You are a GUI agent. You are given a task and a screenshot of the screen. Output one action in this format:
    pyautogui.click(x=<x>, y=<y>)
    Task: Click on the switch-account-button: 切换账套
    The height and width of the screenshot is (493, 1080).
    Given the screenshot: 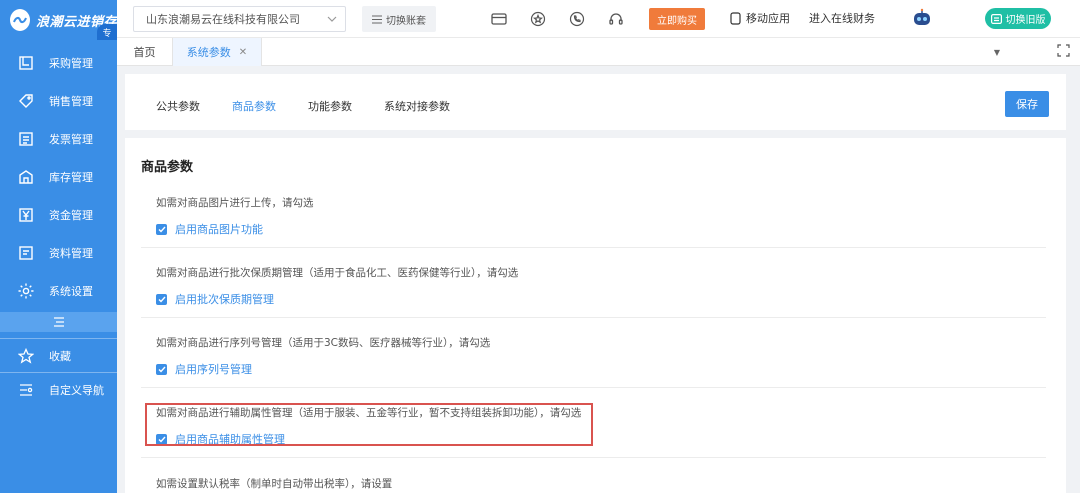 What is the action you would take?
    pyautogui.click(x=399, y=19)
    